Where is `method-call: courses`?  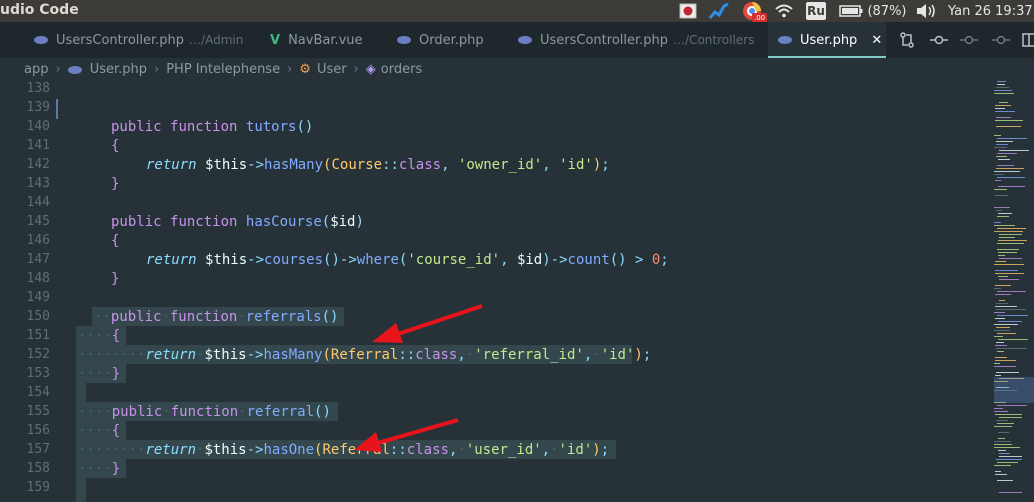
method-call: courses is located at coordinates (294, 260).